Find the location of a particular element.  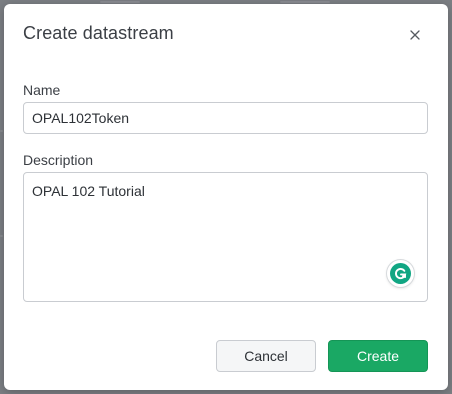

cancel-button: Cancel is located at coordinates (266, 356).